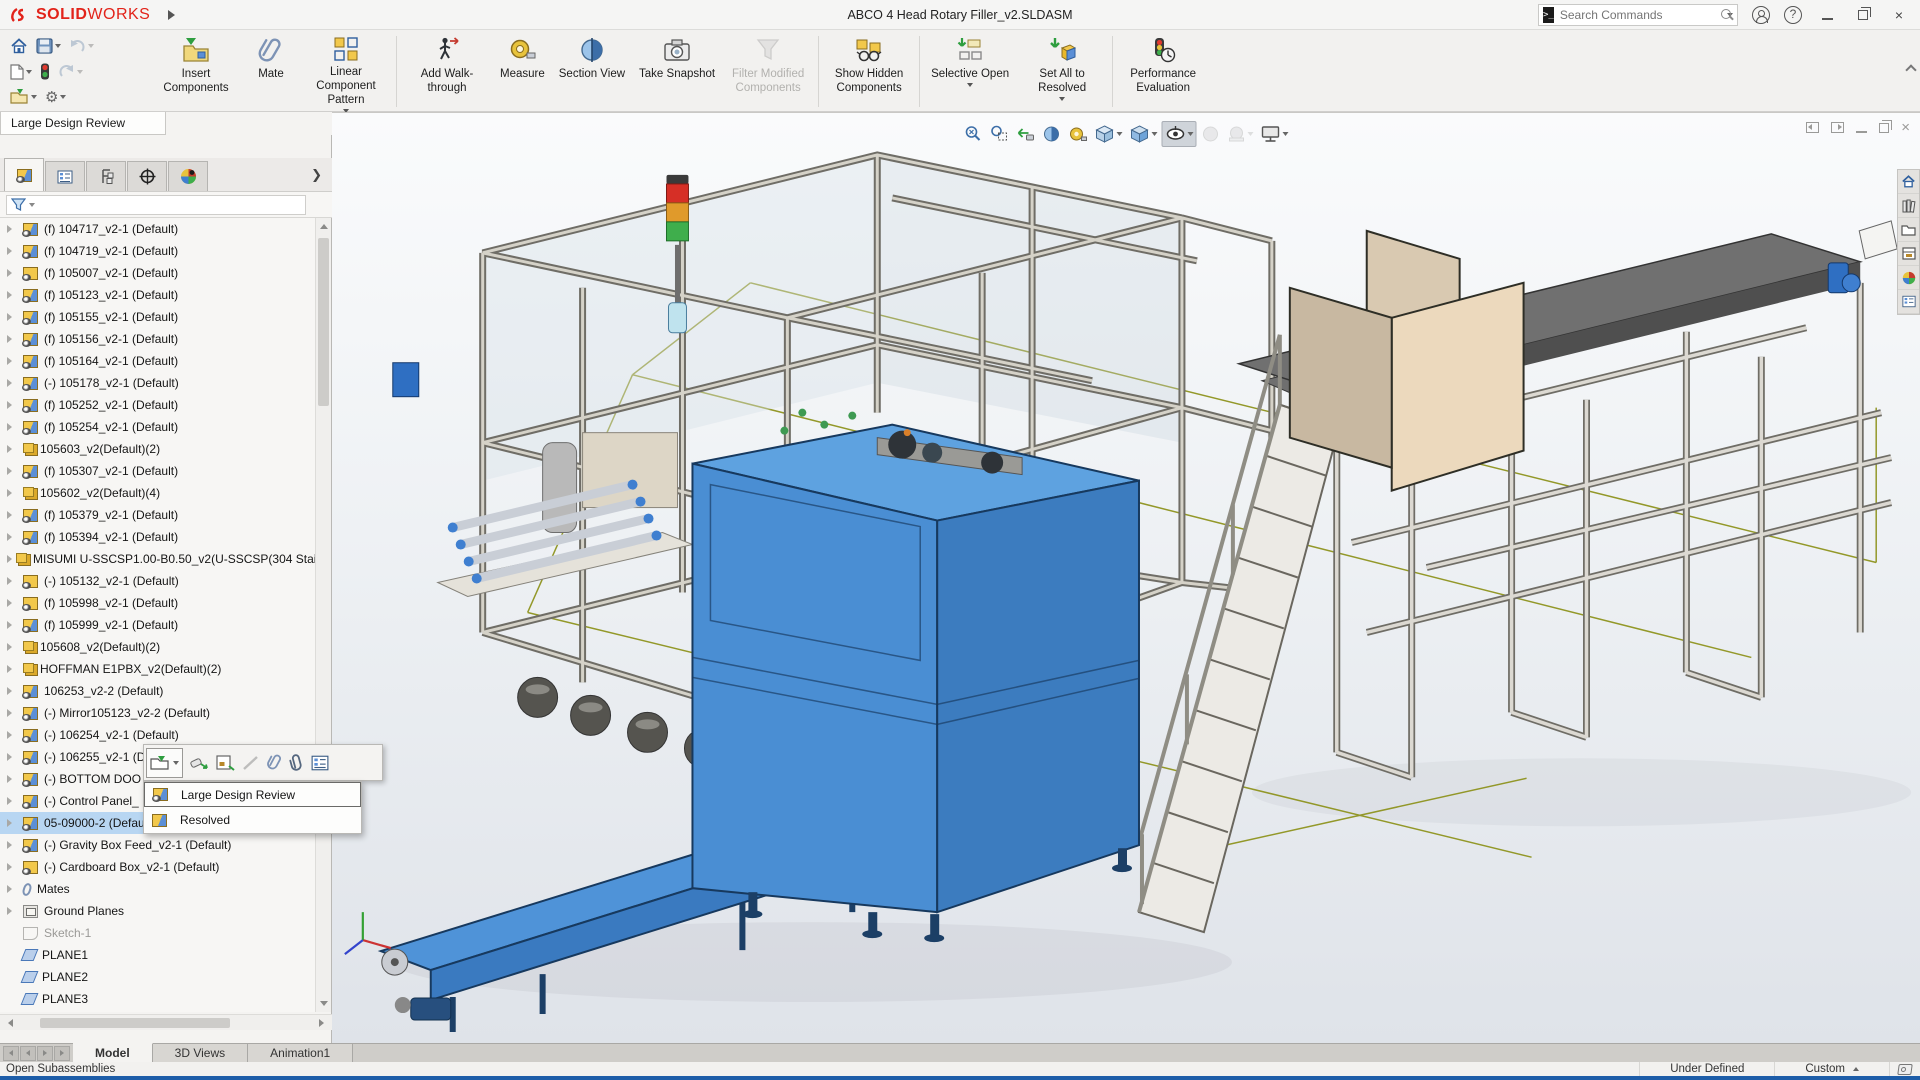 The width and height of the screenshot is (1920, 1080). What do you see at coordinates (1908, 230) in the screenshot?
I see `file-explorer-folder-icon` at bounding box center [1908, 230].